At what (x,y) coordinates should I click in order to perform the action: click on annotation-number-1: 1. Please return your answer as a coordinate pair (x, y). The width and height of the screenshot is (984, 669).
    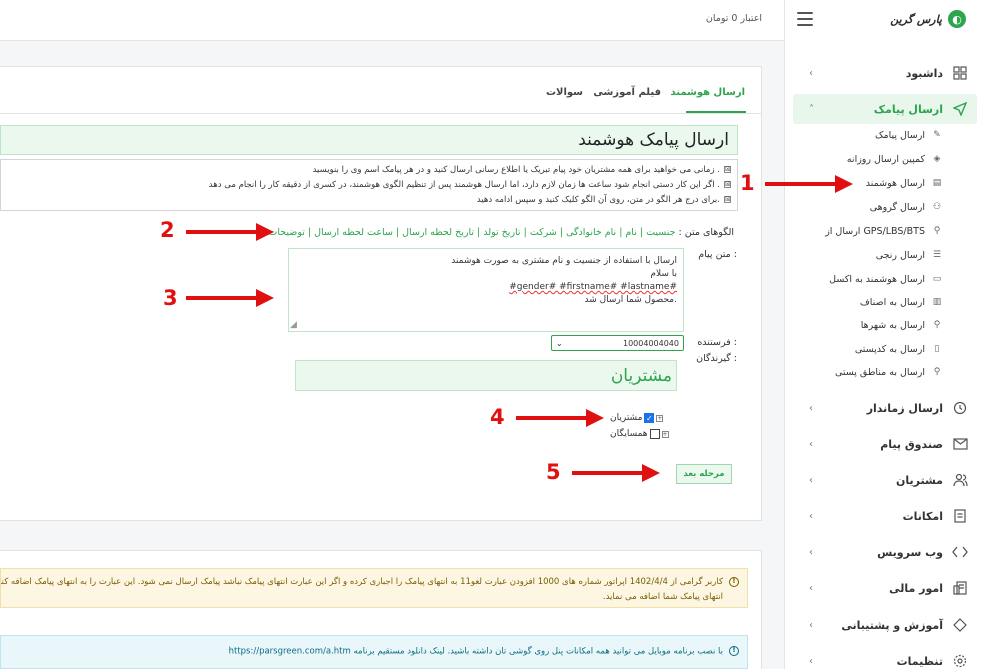
    Looking at the image, I should click on (747, 183).